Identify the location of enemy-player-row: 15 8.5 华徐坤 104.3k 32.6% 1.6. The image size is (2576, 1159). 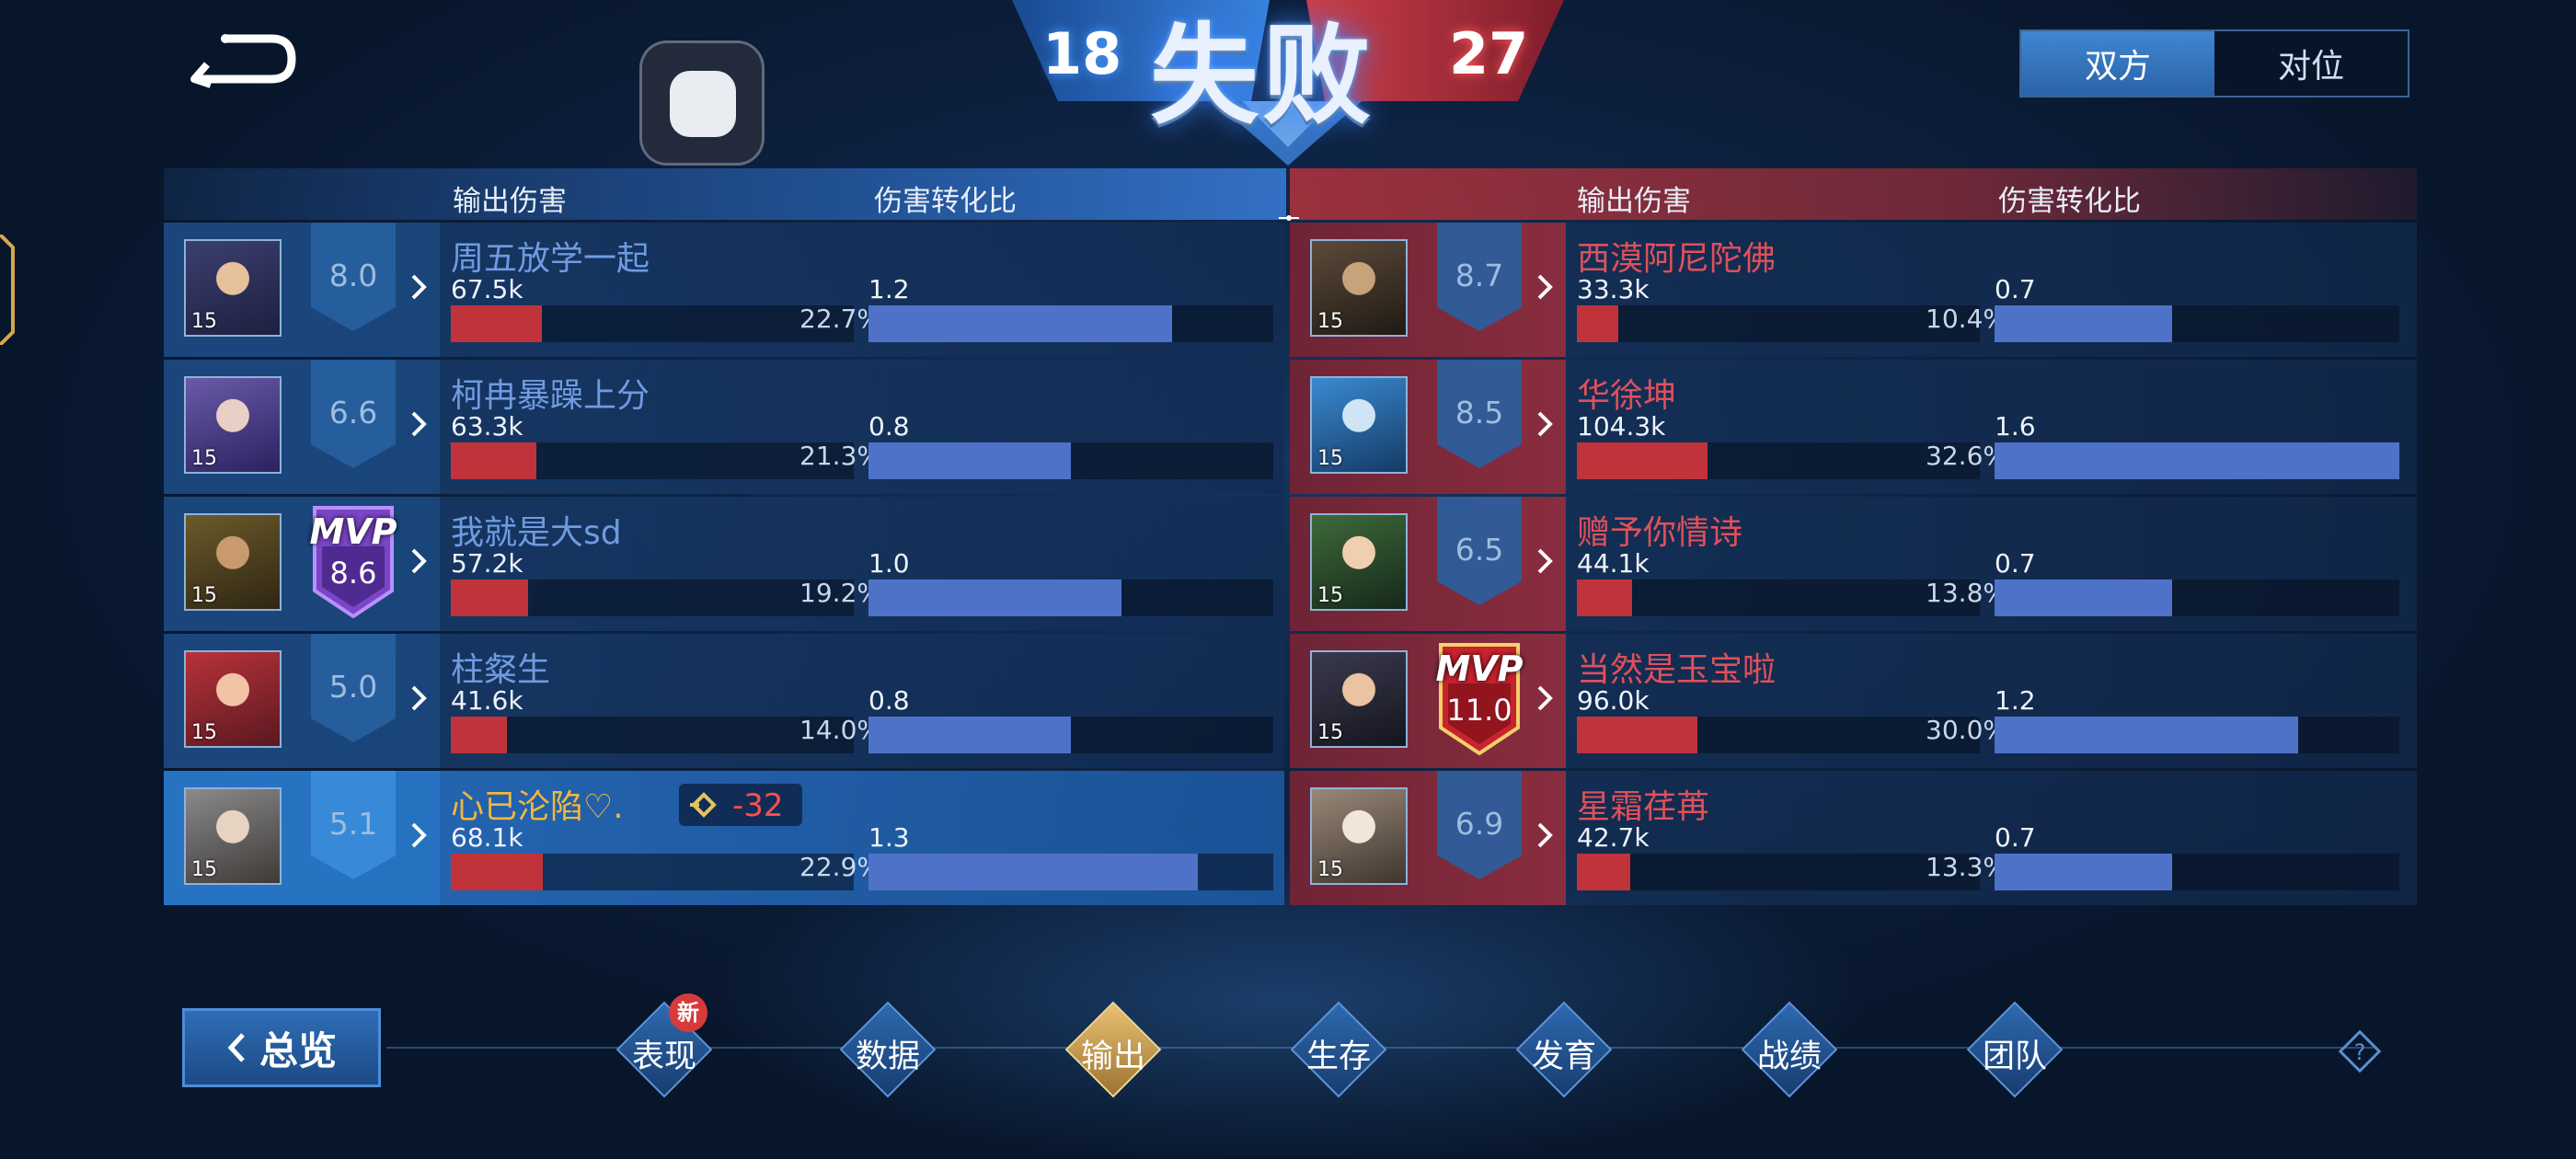
(1853, 427).